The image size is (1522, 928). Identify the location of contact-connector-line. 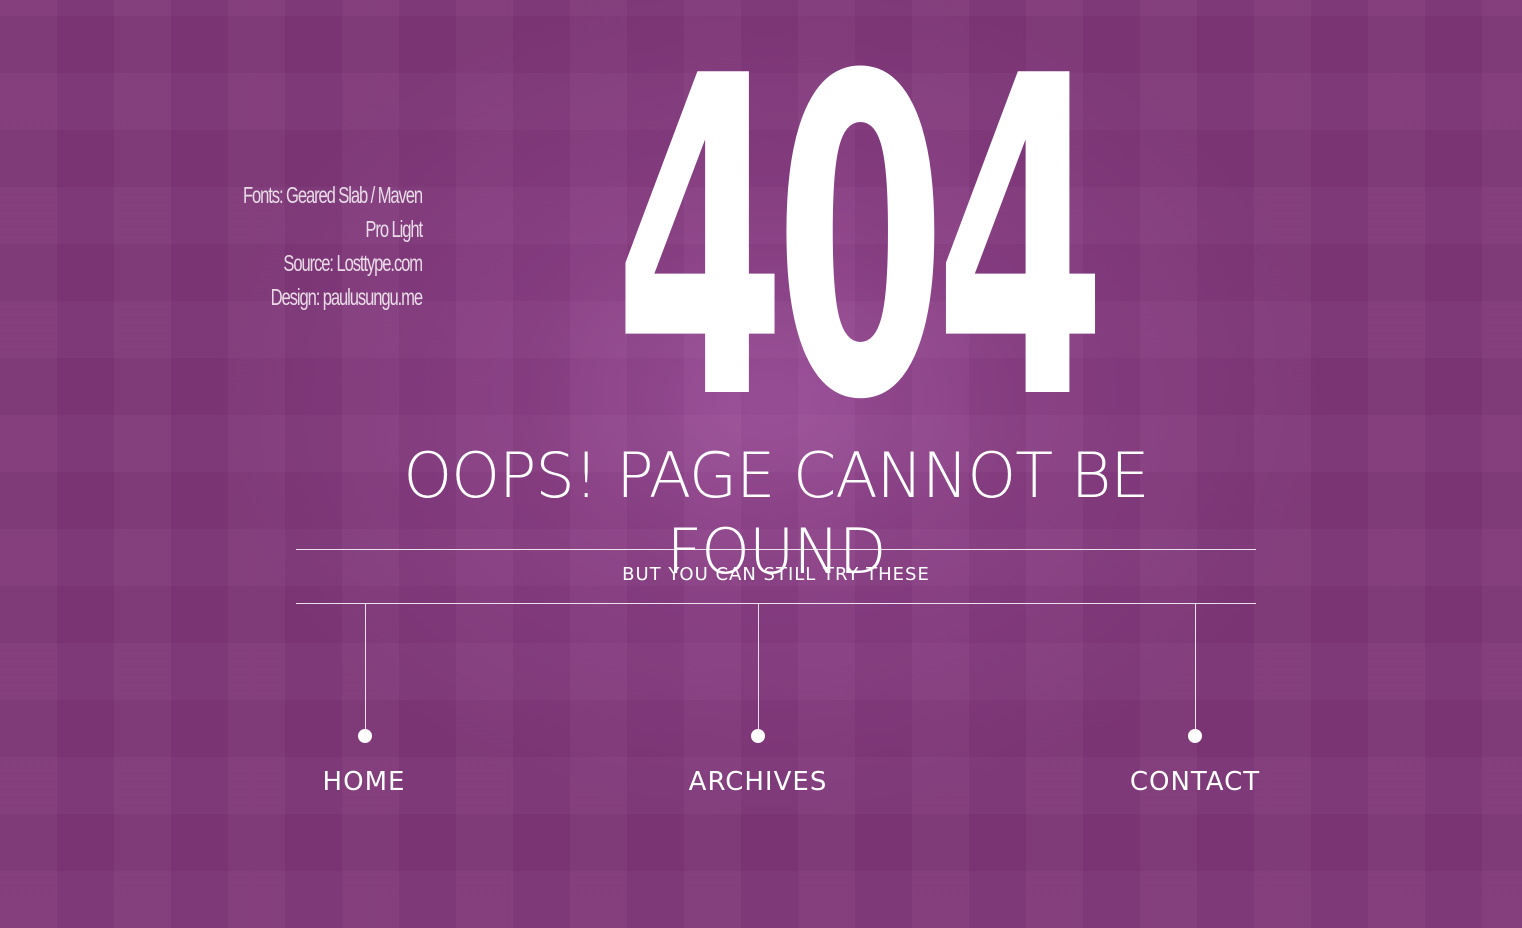
(1195, 668).